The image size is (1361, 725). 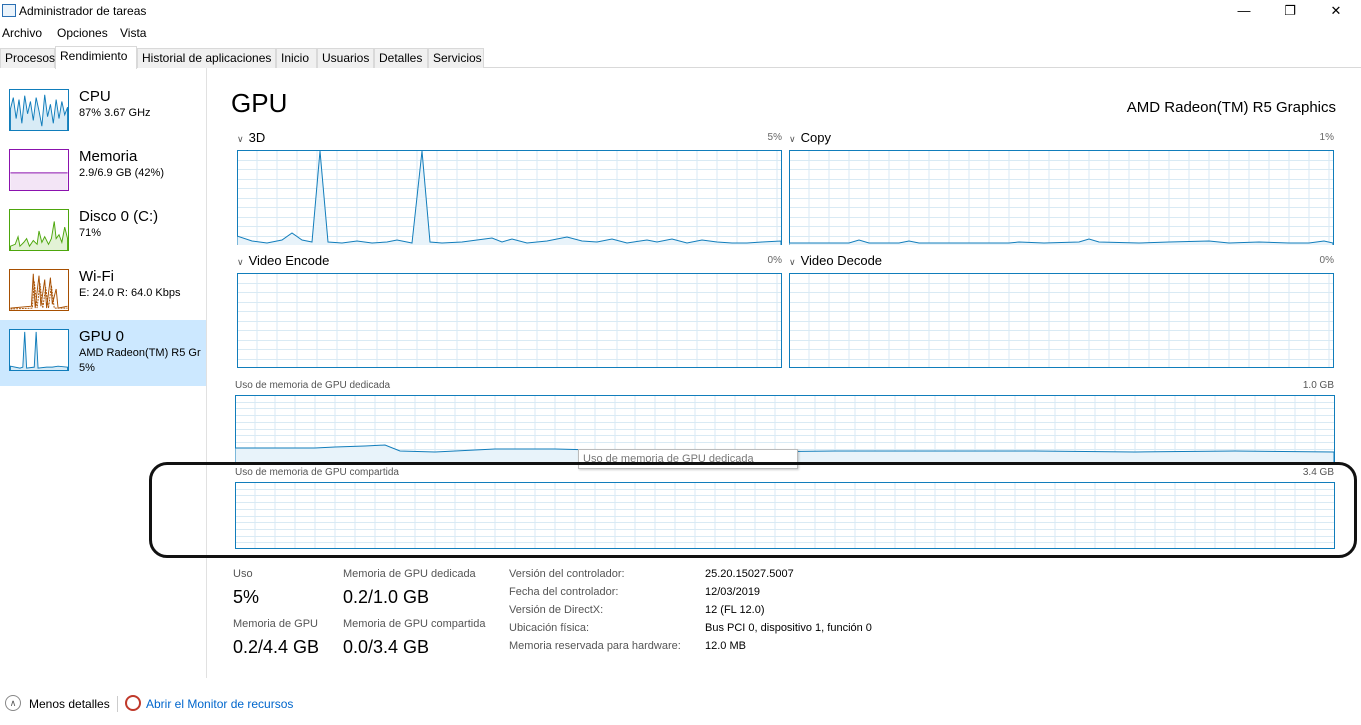 I want to click on sidebar-item-title: Wi-Fi, so click(x=96, y=276).